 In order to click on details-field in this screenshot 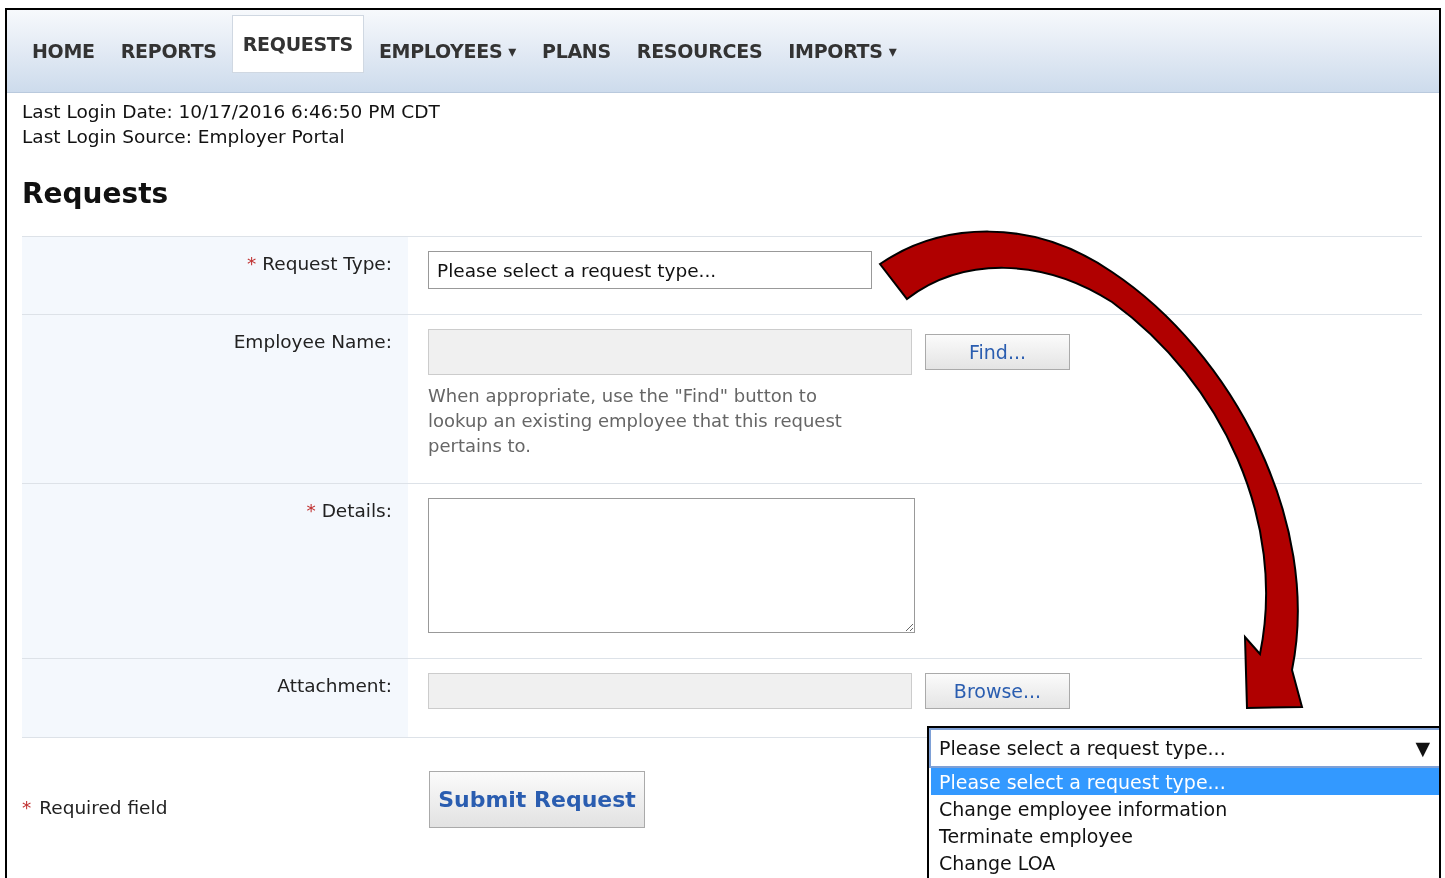, I will do `click(671, 565)`.